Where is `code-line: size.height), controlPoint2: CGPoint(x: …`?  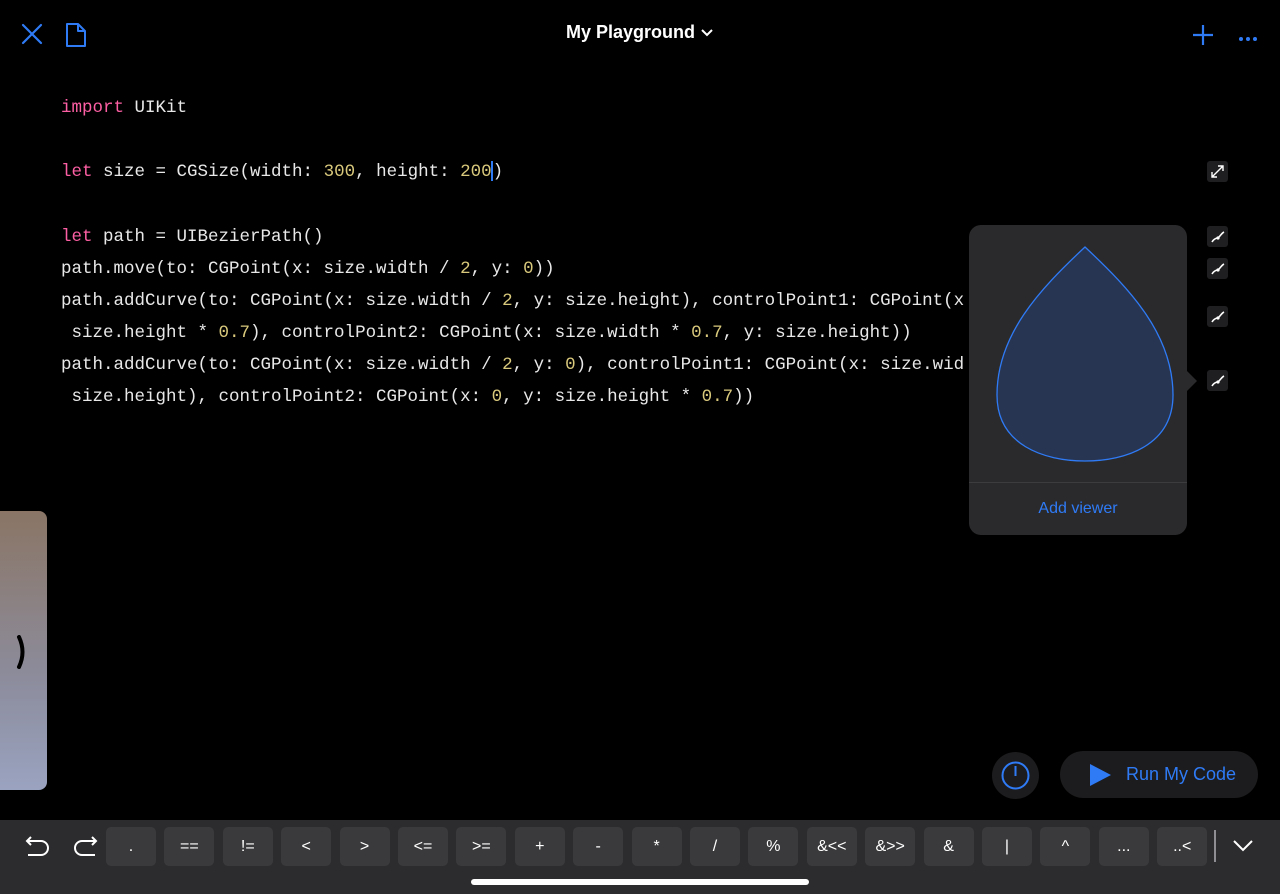 code-line: size.height), controlPoint2: CGPoint(x: … is located at coordinates (408, 397).